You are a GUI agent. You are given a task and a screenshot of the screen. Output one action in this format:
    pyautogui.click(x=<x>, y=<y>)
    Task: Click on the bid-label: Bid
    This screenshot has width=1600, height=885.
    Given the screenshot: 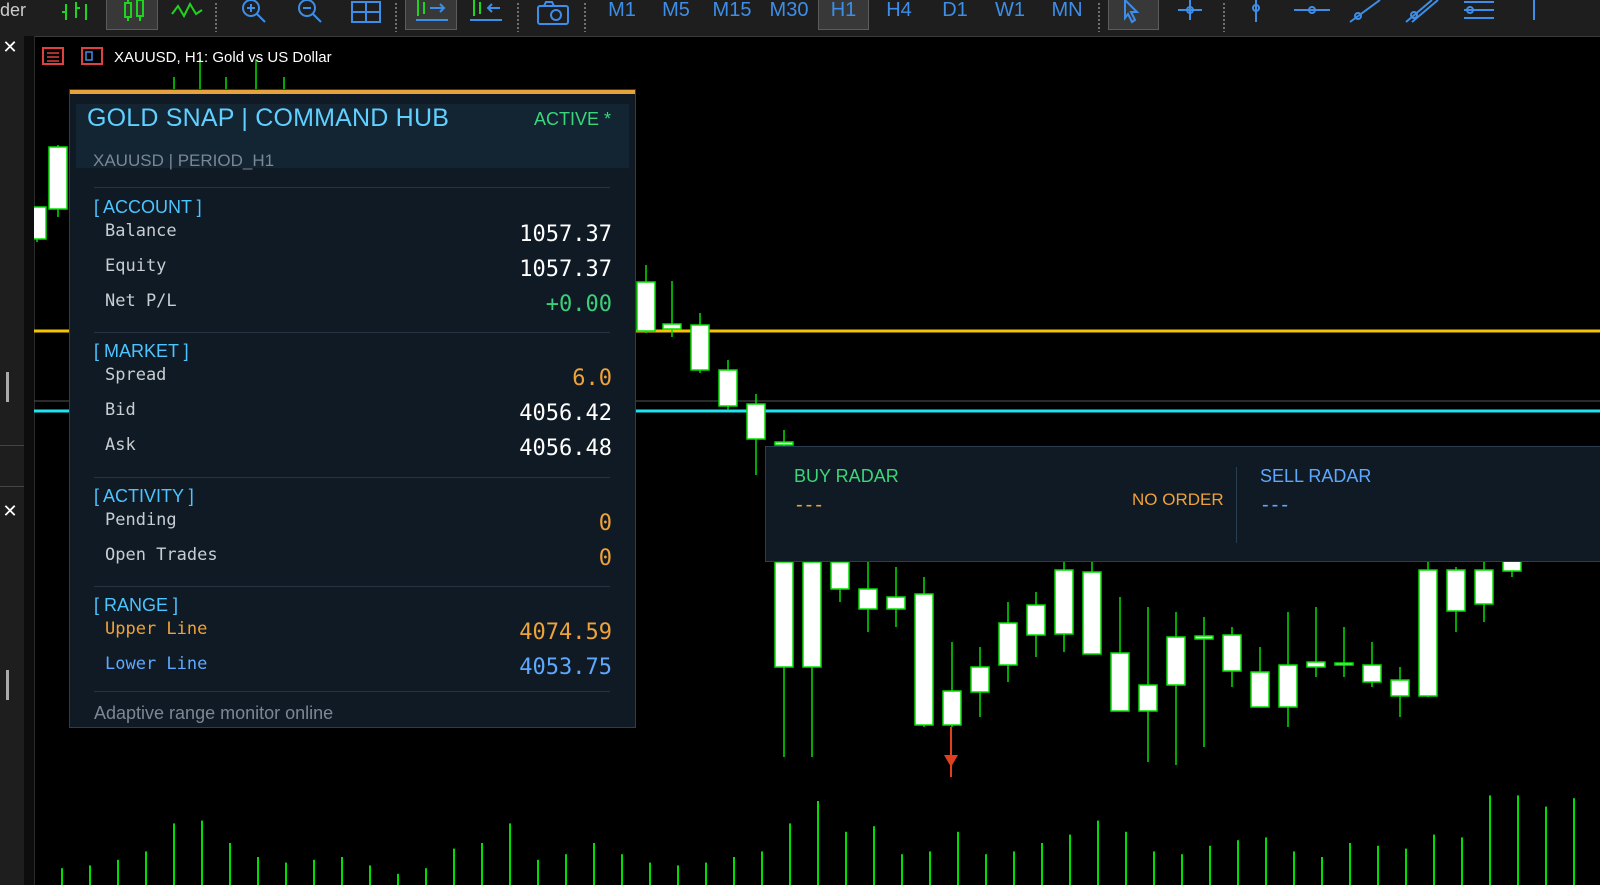 What is the action you would take?
    pyautogui.click(x=120, y=410)
    